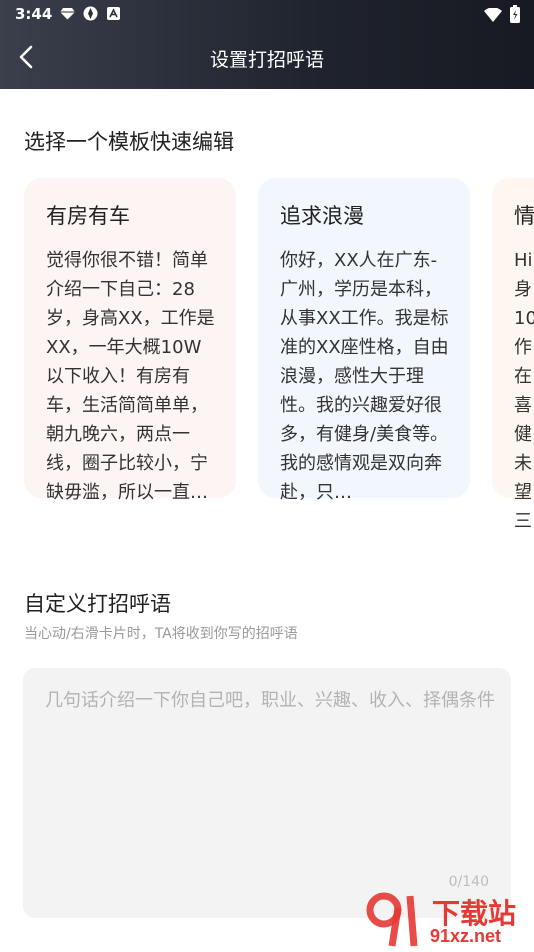 The image size is (534, 952). Describe the element at coordinates (161, 634) in the screenshot. I see `custom-section-subtitle: 当心动/右滑卡片时，TA将收到你写的招呼语` at that location.